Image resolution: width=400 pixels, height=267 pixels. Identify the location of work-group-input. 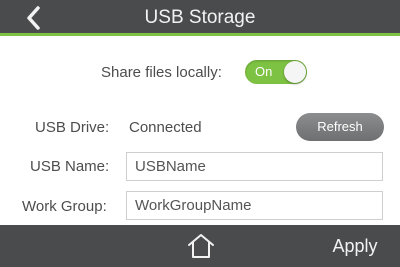
(254, 205).